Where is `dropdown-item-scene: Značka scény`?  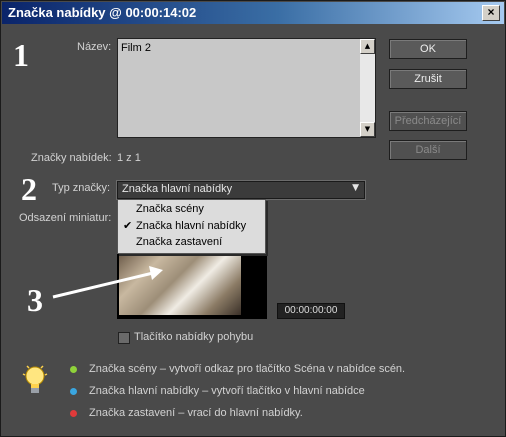 dropdown-item-scene: Značka scény is located at coordinates (191, 210).